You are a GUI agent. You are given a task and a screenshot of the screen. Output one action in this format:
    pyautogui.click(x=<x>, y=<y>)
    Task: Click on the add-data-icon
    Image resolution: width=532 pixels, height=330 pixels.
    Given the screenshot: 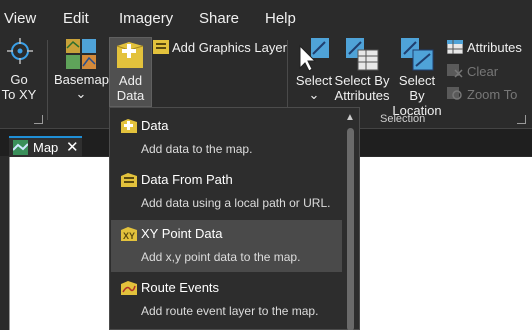 What is the action you would take?
    pyautogui.click(x=130, y=55)
    